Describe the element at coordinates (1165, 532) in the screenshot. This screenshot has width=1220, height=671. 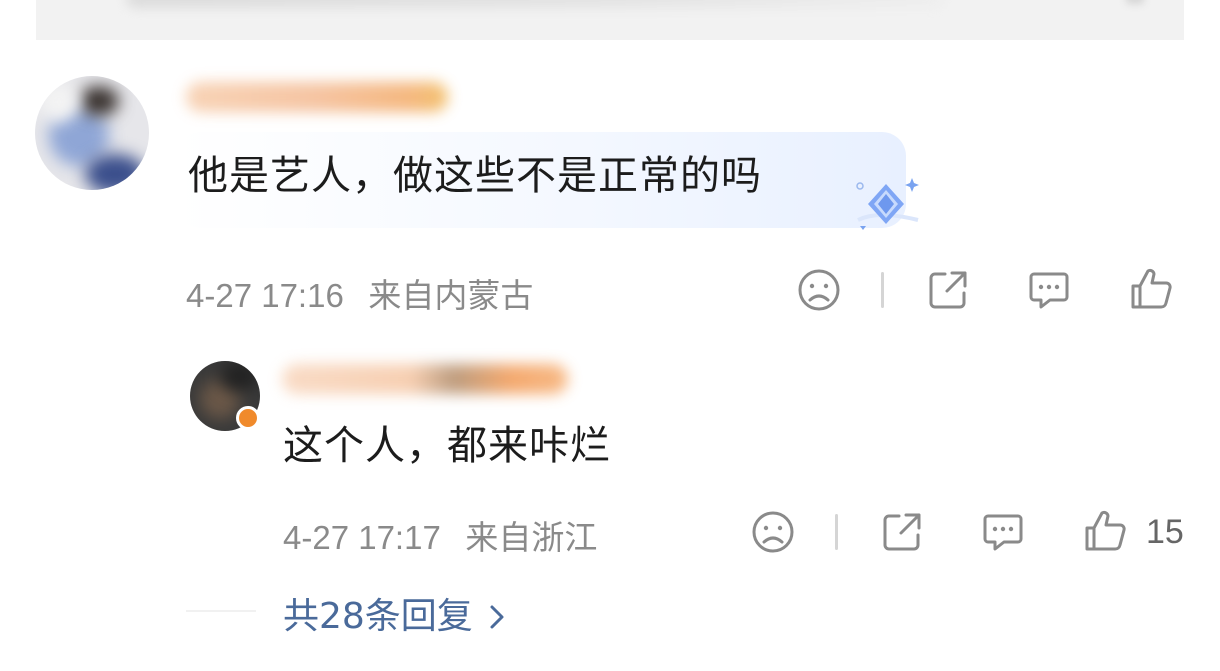
I see `like-count: 15` at that location.